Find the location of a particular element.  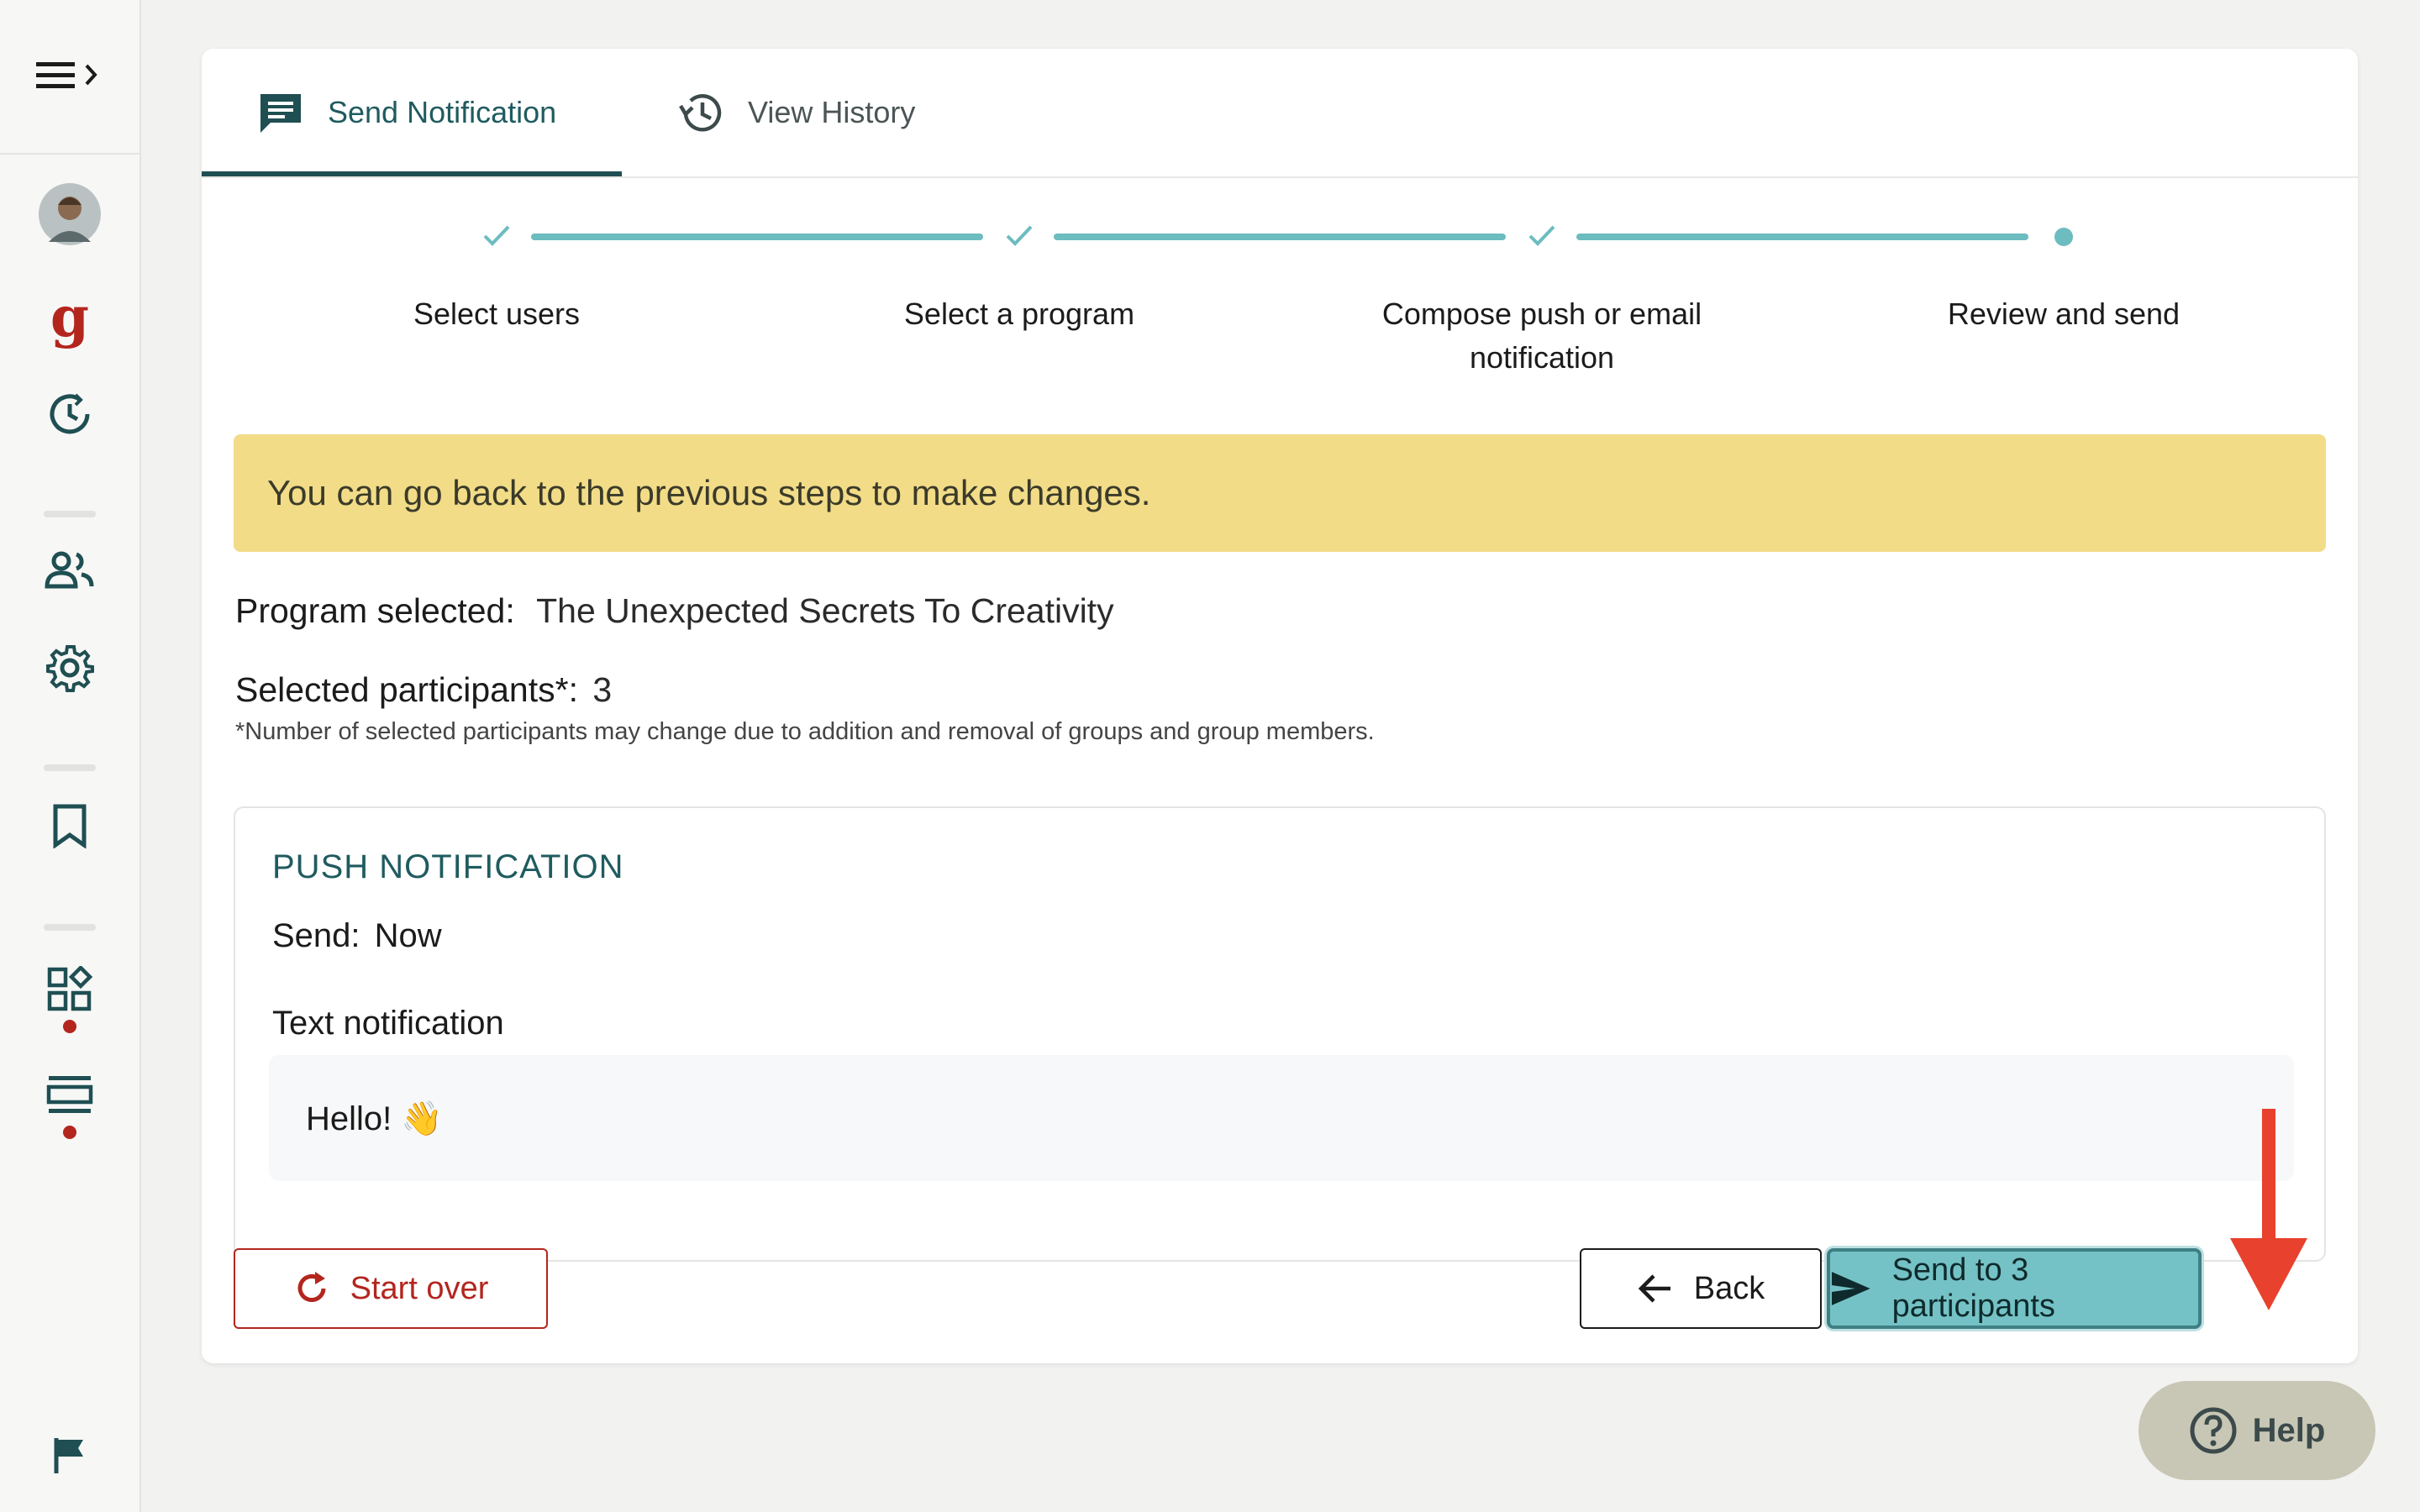

widgets-icon is located at coordinates (69, 989).